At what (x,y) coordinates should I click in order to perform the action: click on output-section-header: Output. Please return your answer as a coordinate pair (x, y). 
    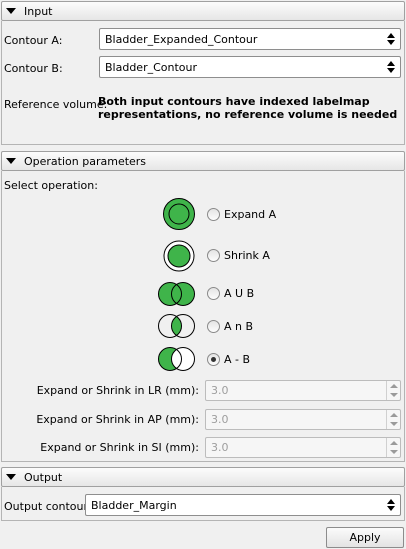
    Looking at the image, I should click on (203, 477).